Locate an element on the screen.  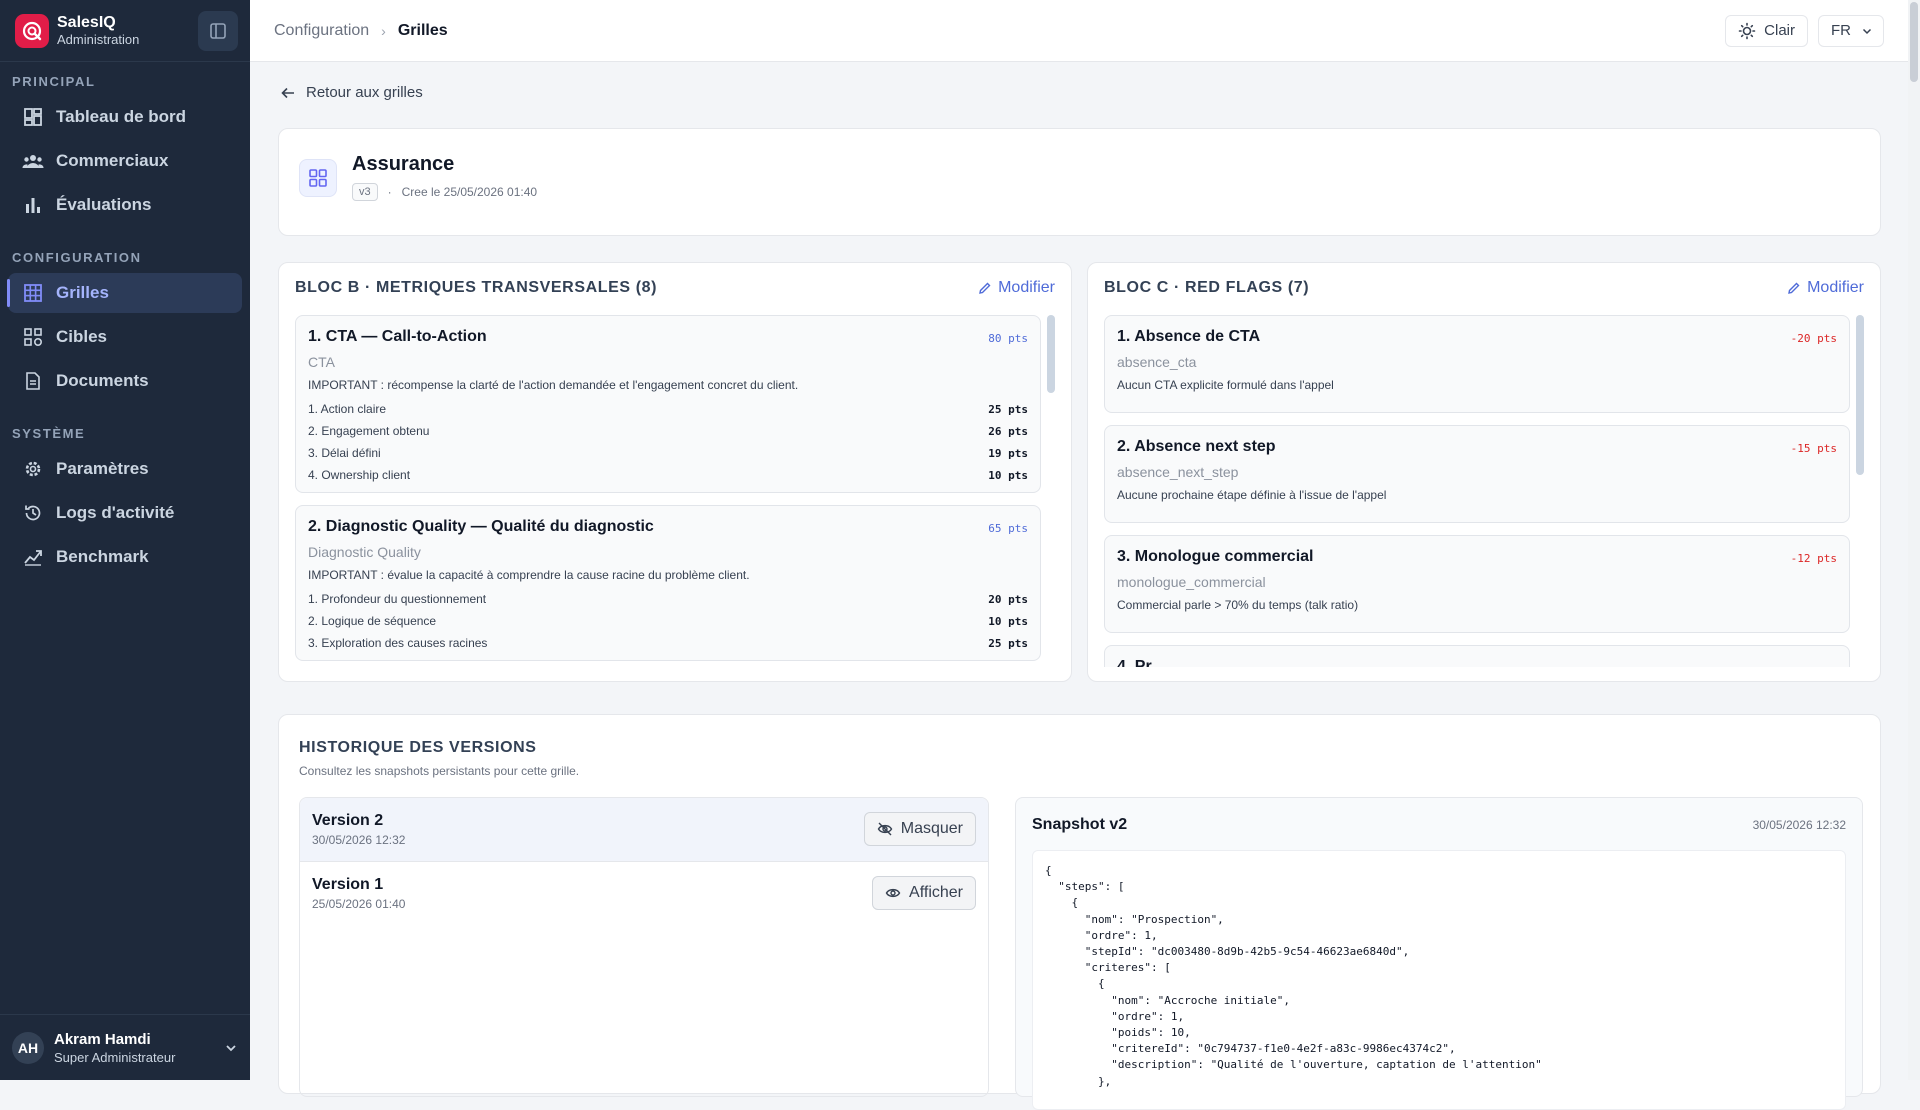
criterion-row: 2. Logique de séquence 10 pts is located at coordinates (668, 621).